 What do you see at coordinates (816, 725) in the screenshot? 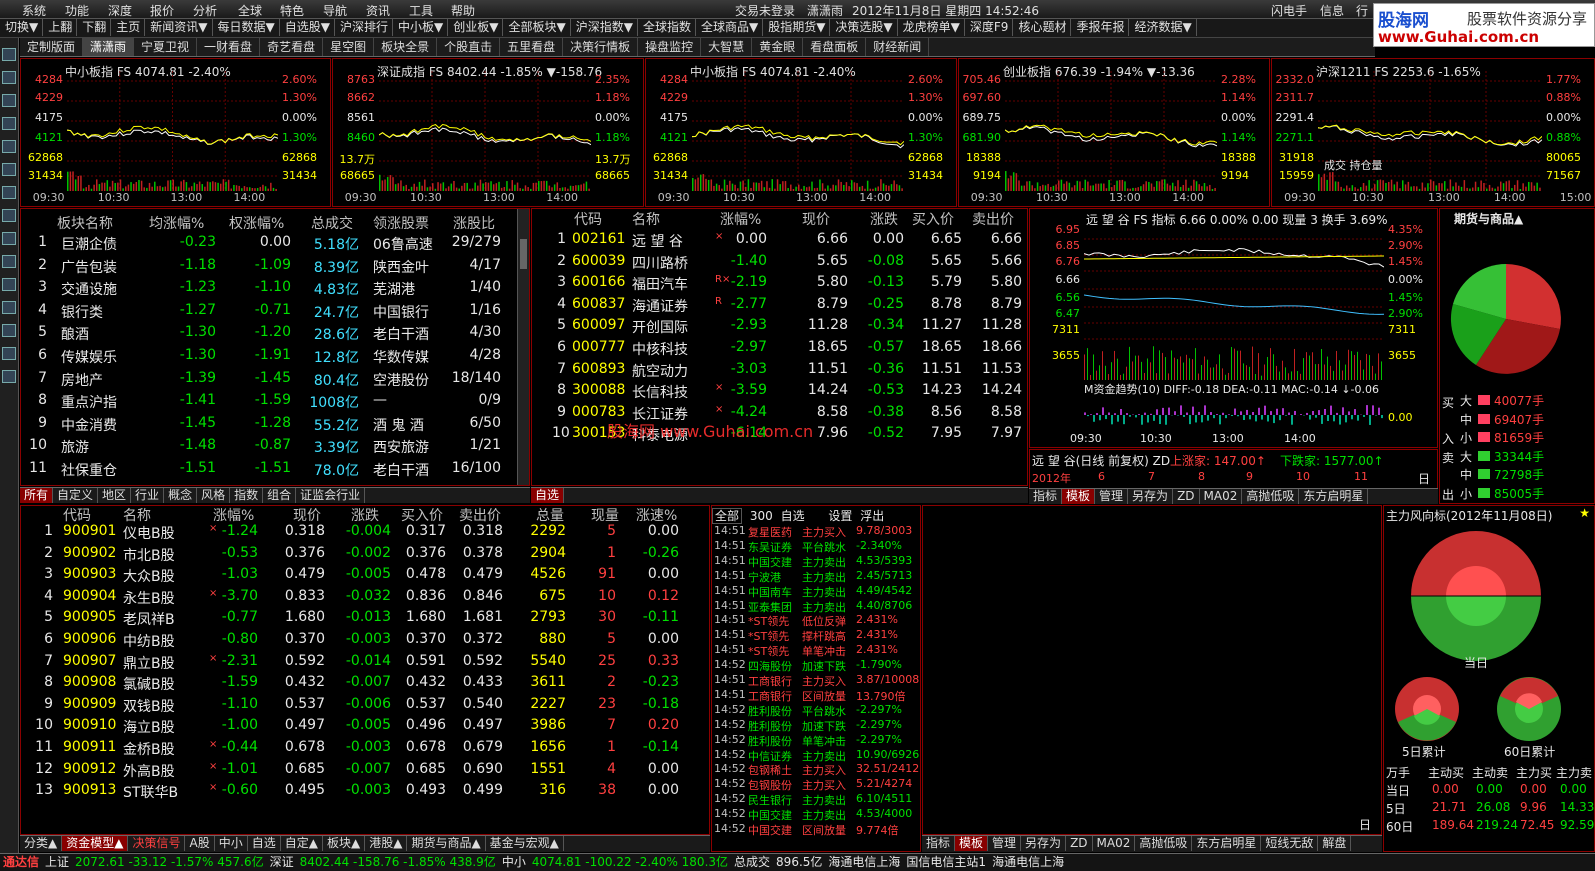
I see `signal-row: 14:52 胜利股份 加速下跌 -2.297%` at bounding box center [816, 725].